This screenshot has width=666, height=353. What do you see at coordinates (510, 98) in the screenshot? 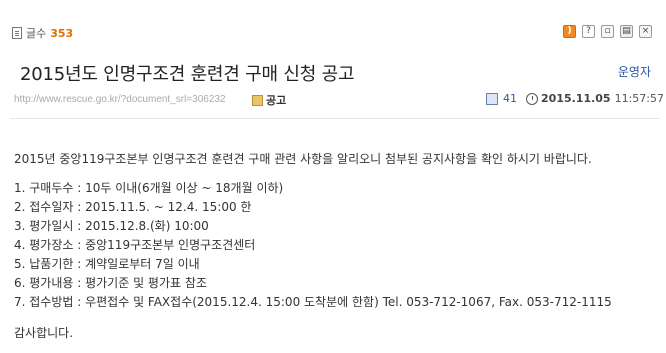
I see `post-views-count: 41` at bounding box center [510, 98].